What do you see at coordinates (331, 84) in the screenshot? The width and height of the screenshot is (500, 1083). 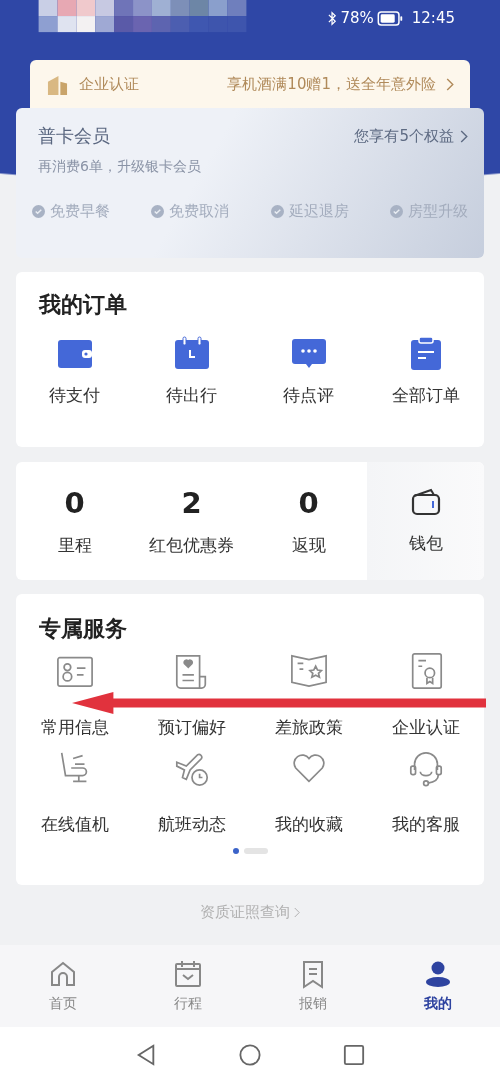 I see `promo-text: 享机酒满10赠1，送全年意外险` at bounding box center [331, 84].